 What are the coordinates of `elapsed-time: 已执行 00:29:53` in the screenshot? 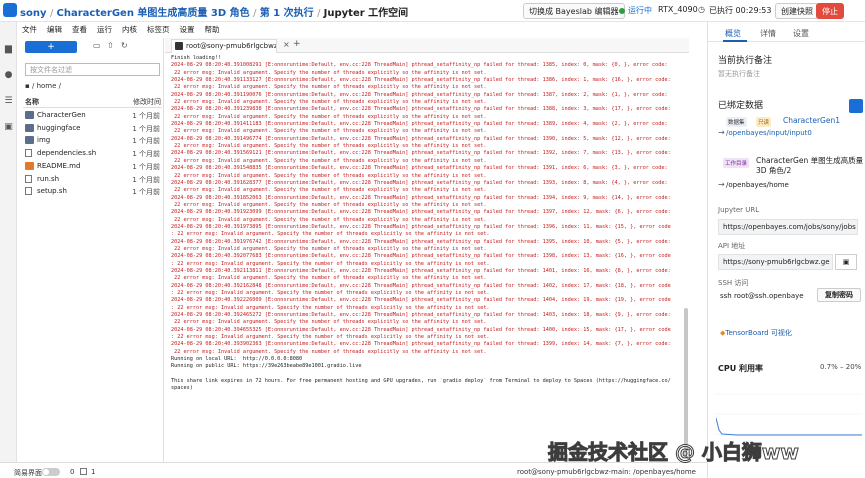 It's located at (740, 10).